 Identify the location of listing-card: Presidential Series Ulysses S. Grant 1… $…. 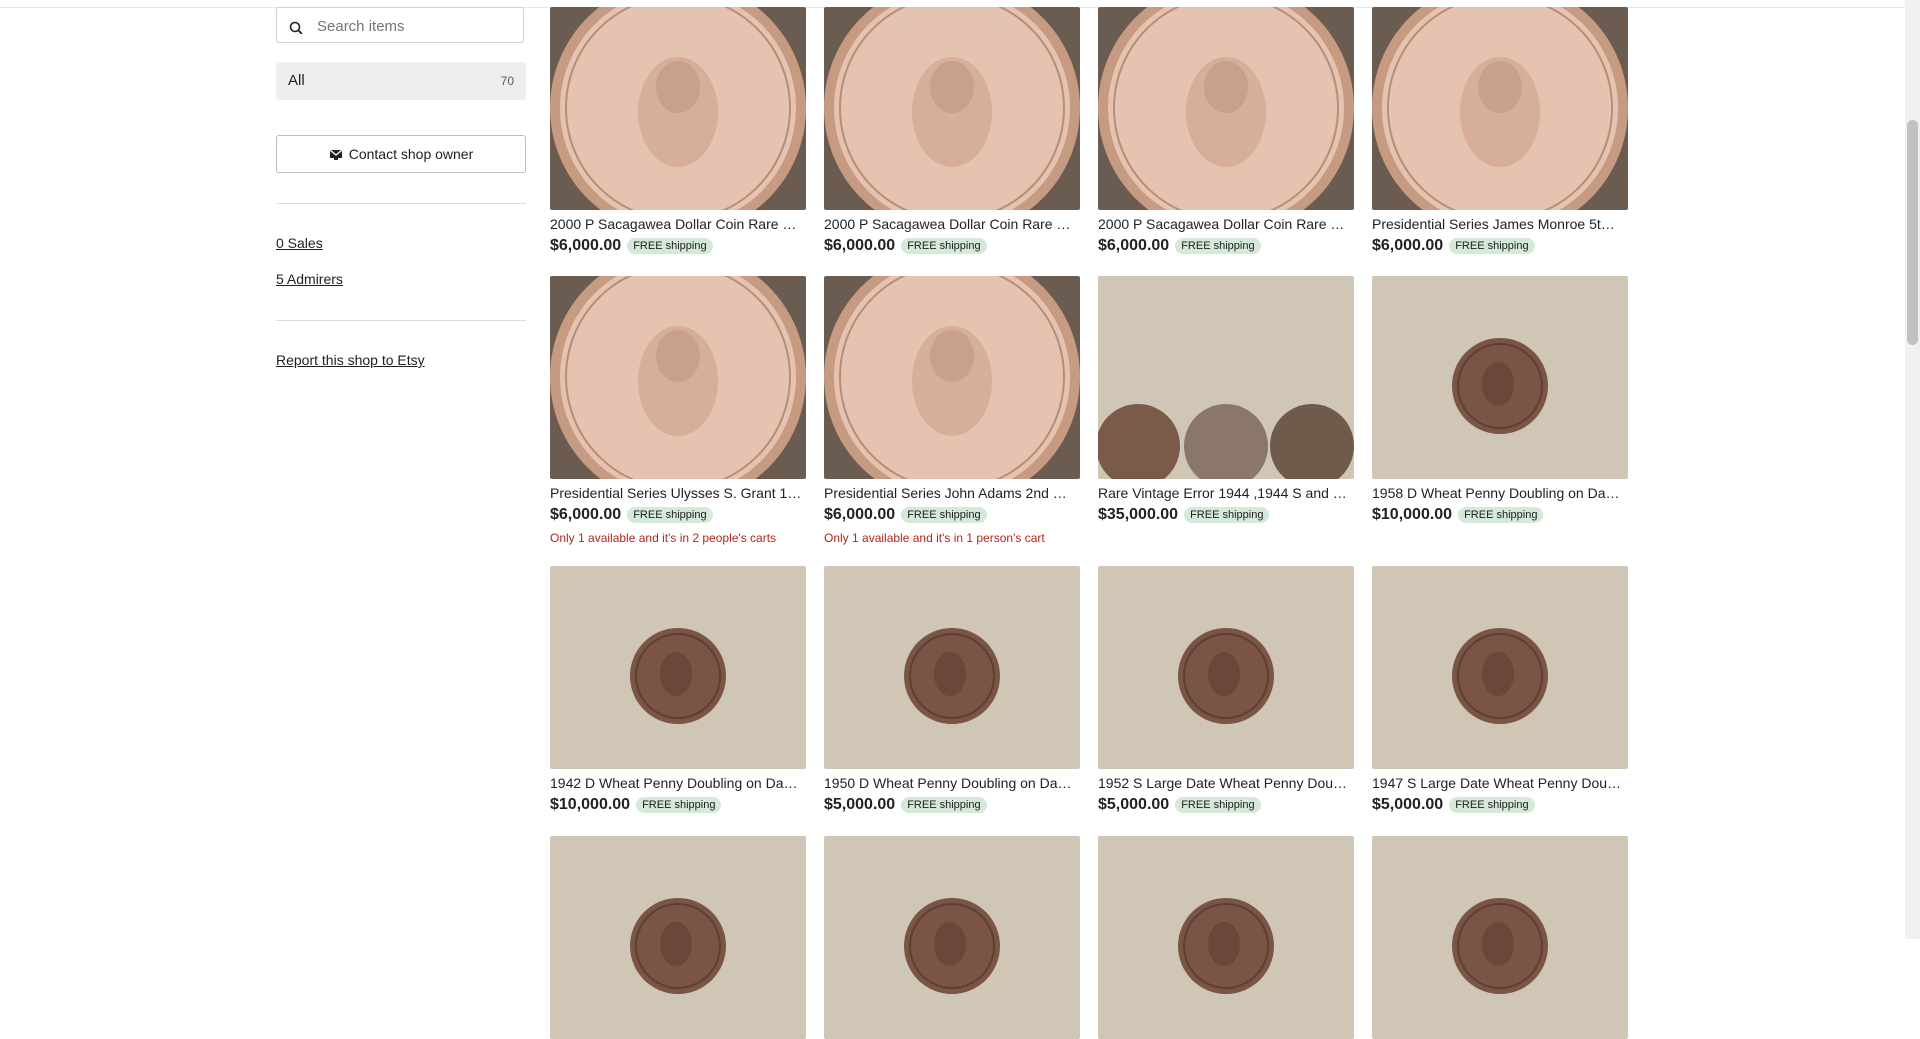
(678, 410).